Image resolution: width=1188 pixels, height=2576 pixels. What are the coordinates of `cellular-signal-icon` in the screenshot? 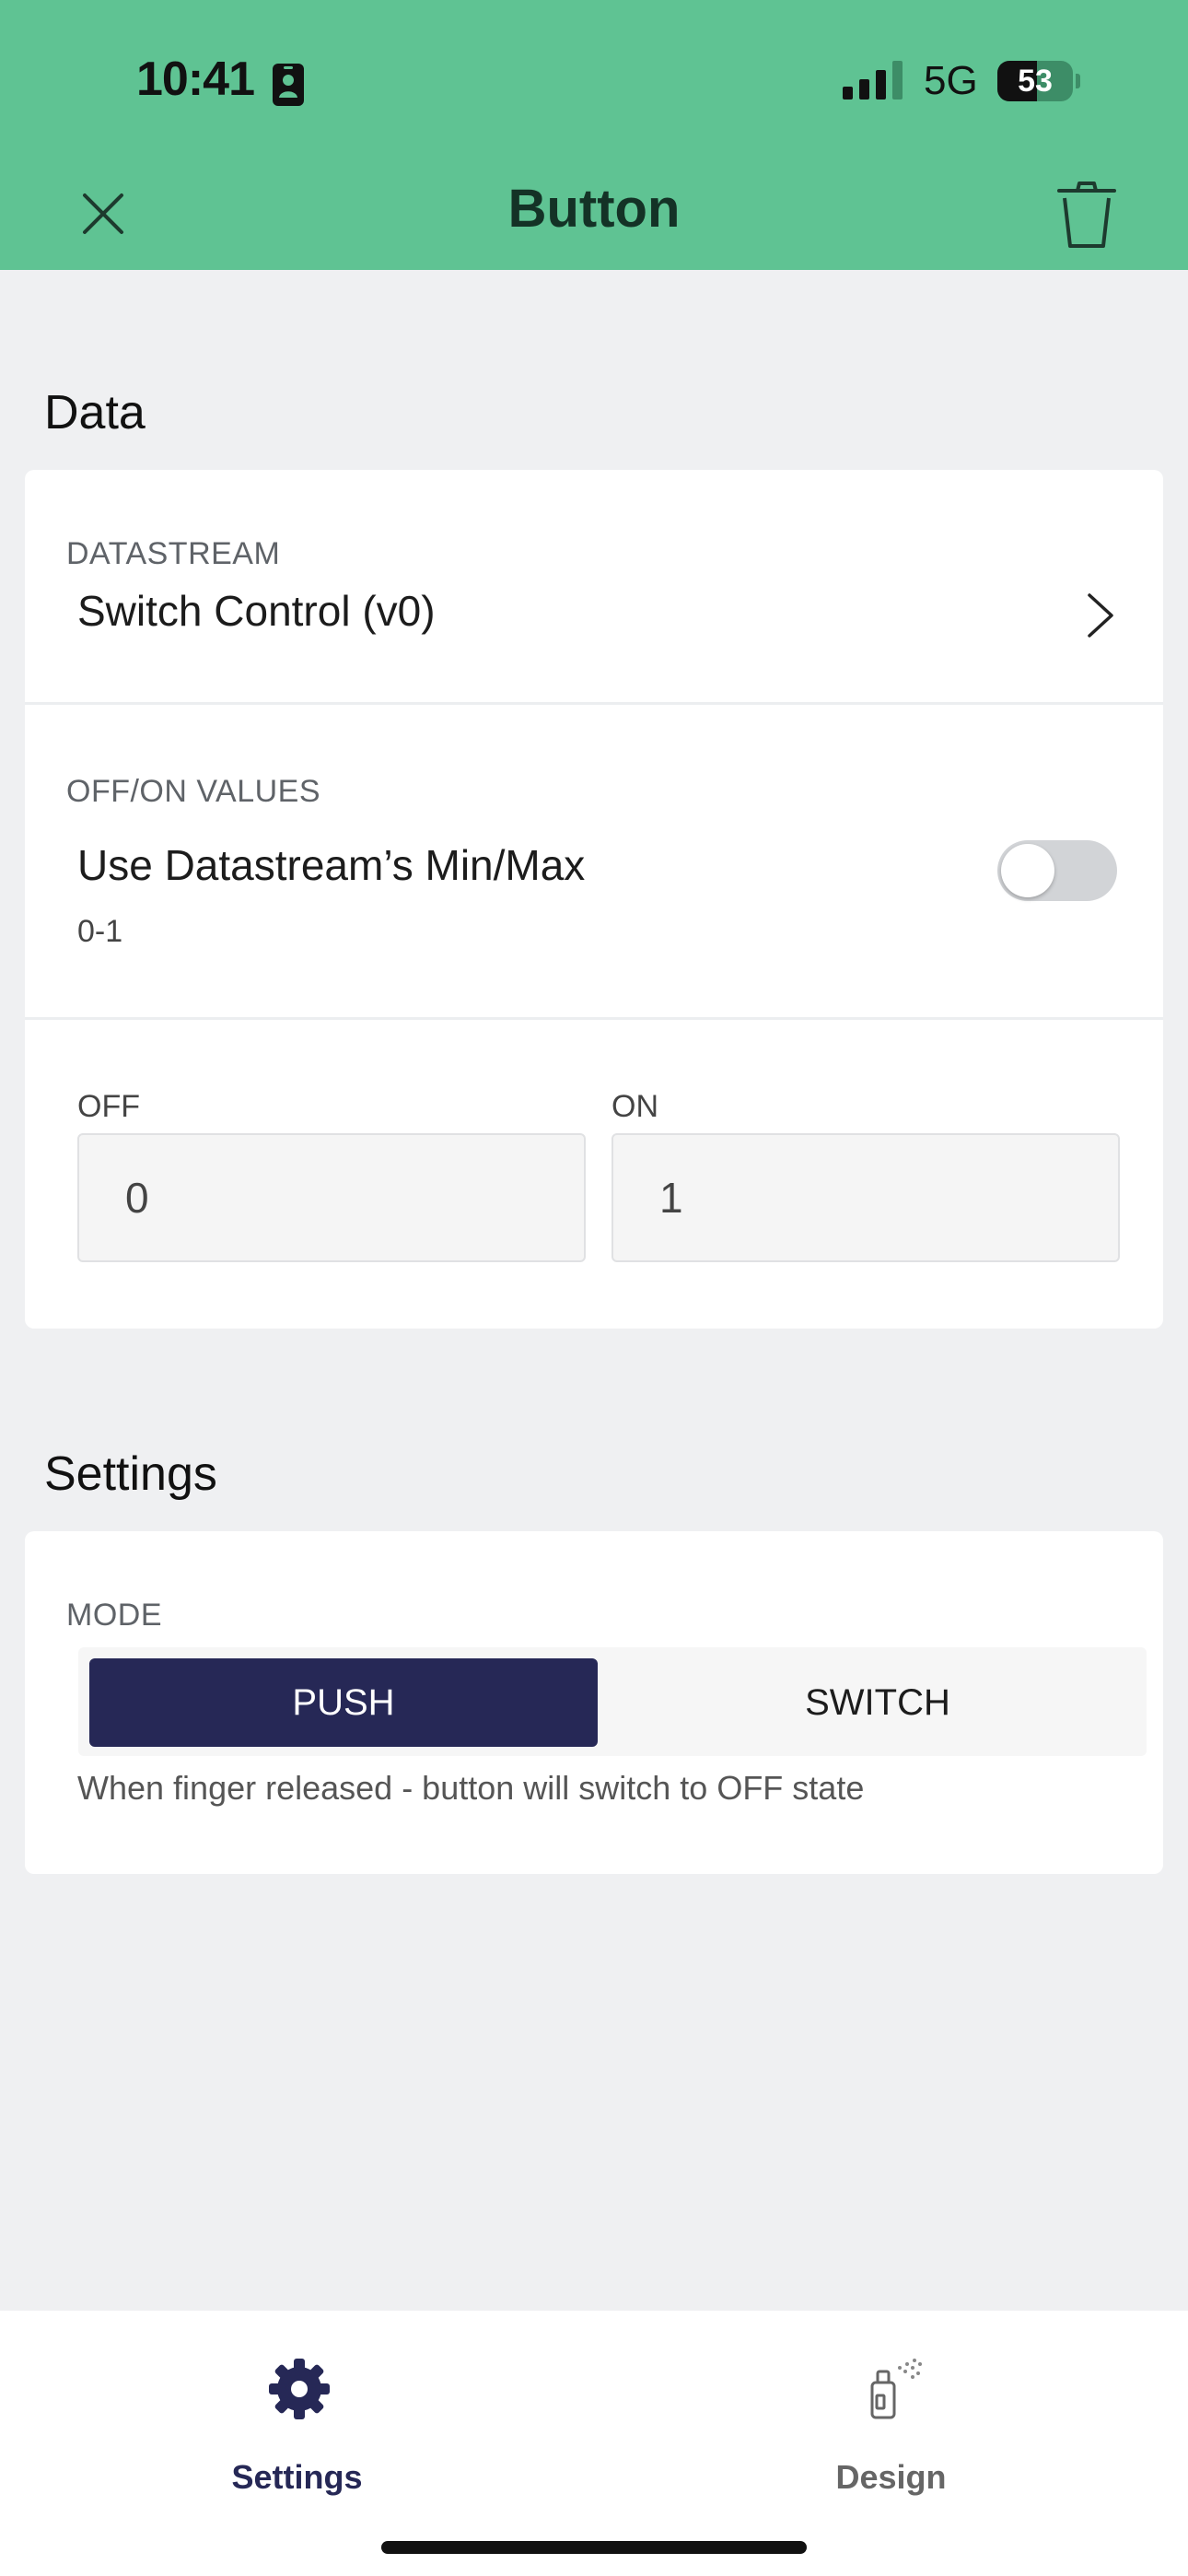 It's located at (873, 80).